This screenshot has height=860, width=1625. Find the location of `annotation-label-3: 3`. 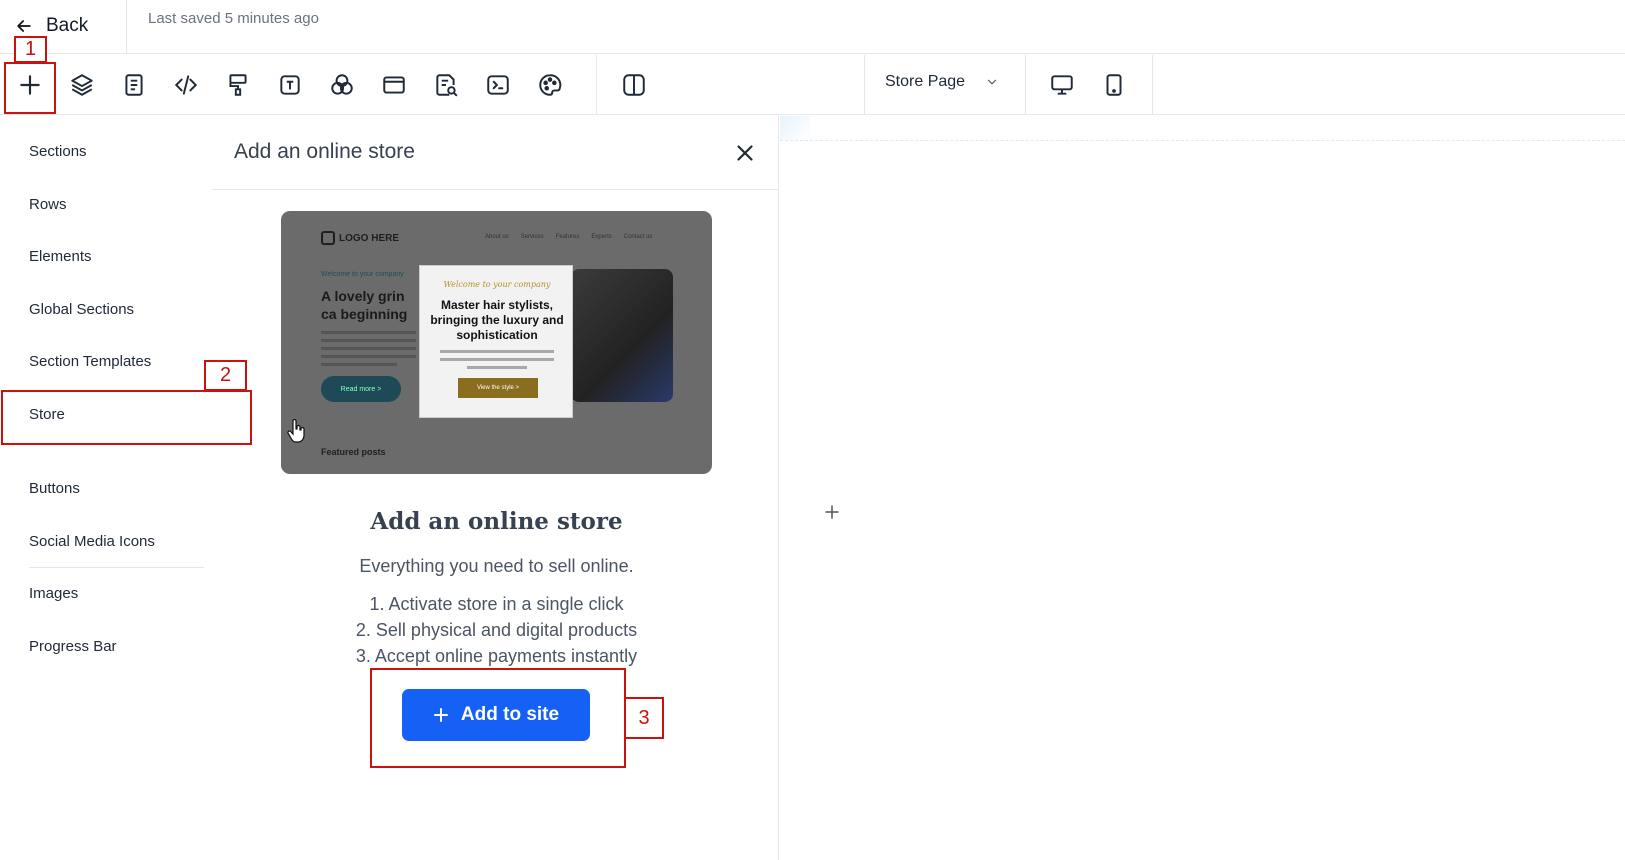

annotation-label-3: 3 is located at coordinates (644, 718).